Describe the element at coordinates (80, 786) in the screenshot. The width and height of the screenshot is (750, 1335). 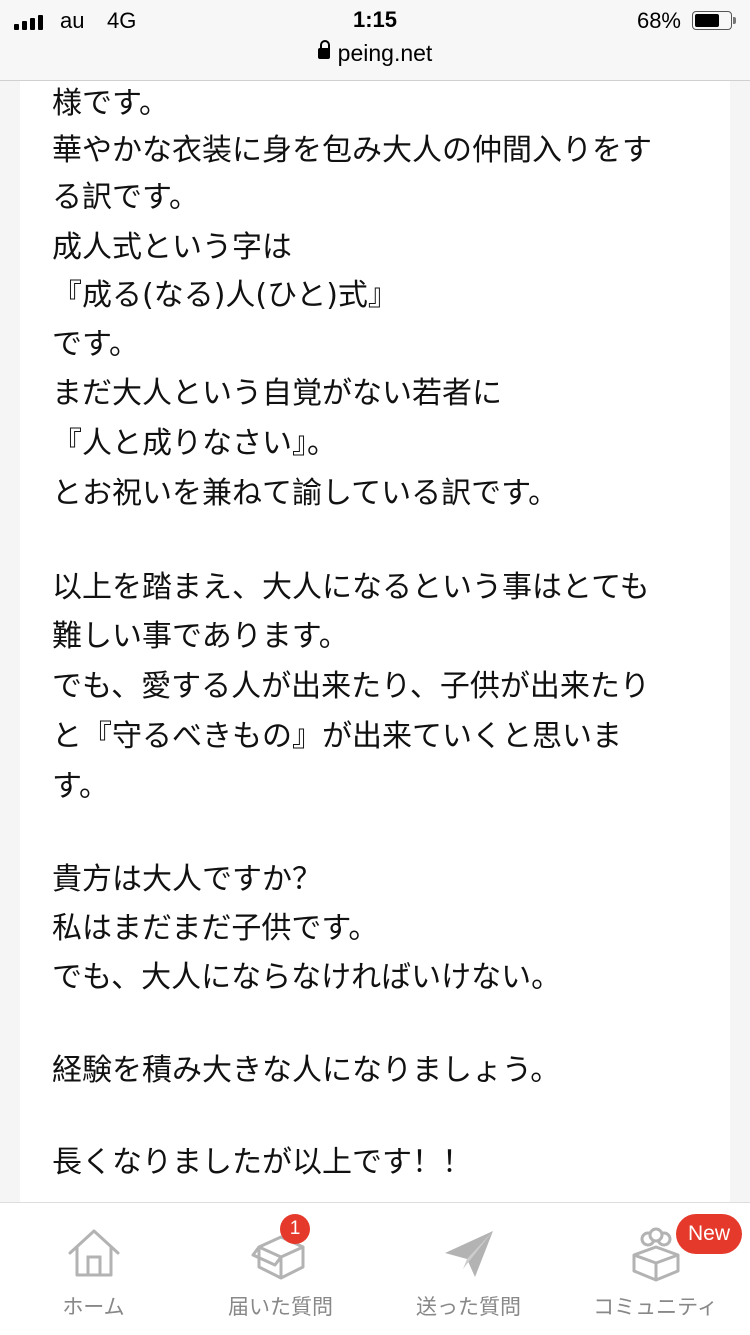
I see `answer-line: す。` at that location.